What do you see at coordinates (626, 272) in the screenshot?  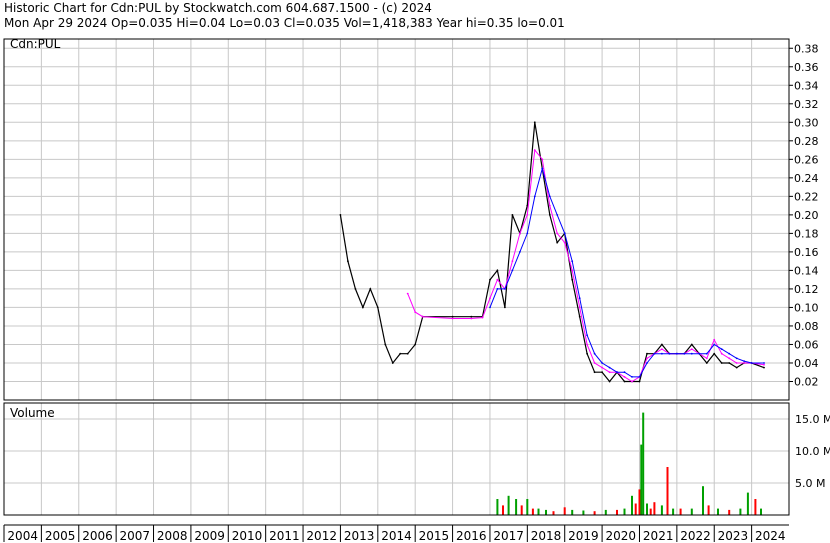 I see `series-line-ma_long` at bounding box center [626, 272].